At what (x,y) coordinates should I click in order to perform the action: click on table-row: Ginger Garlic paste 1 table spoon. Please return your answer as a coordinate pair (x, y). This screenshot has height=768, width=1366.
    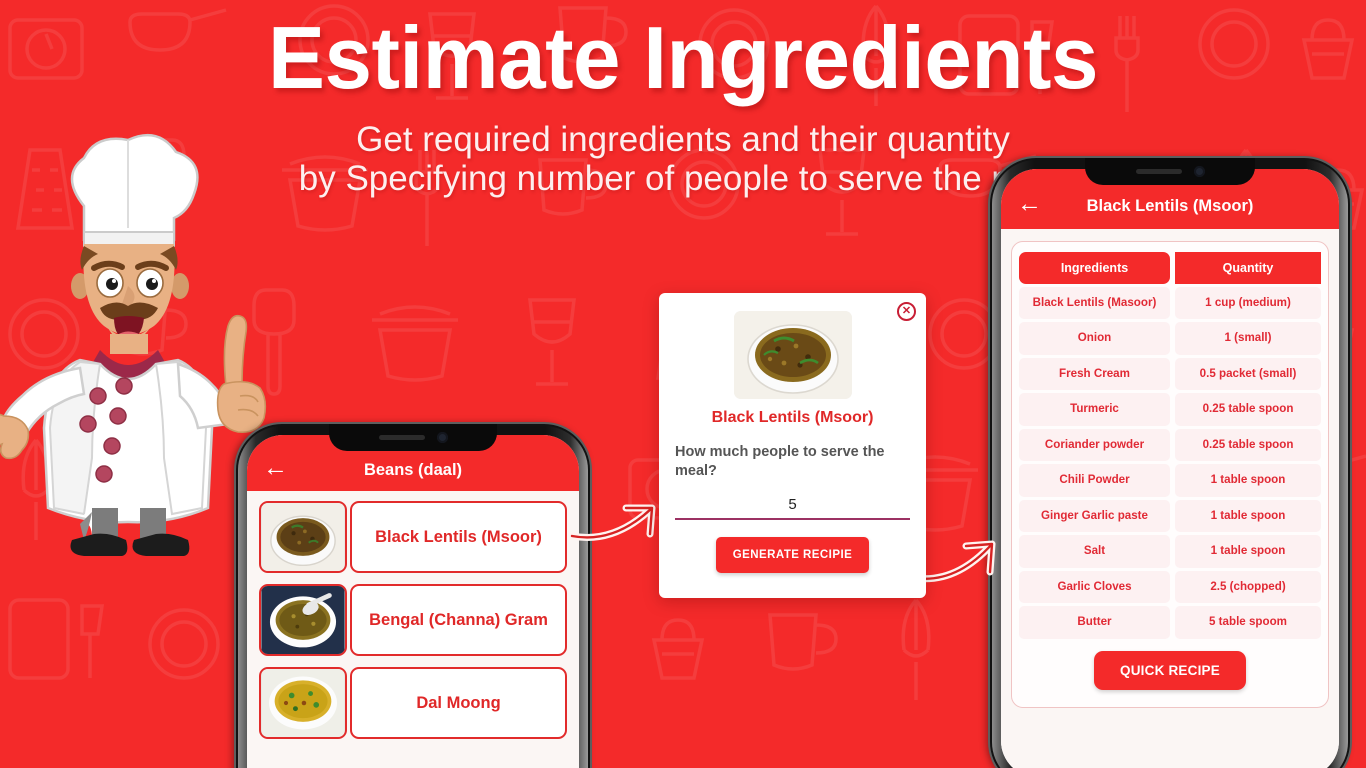
    Looking at the image, I should click on (1170, 516).